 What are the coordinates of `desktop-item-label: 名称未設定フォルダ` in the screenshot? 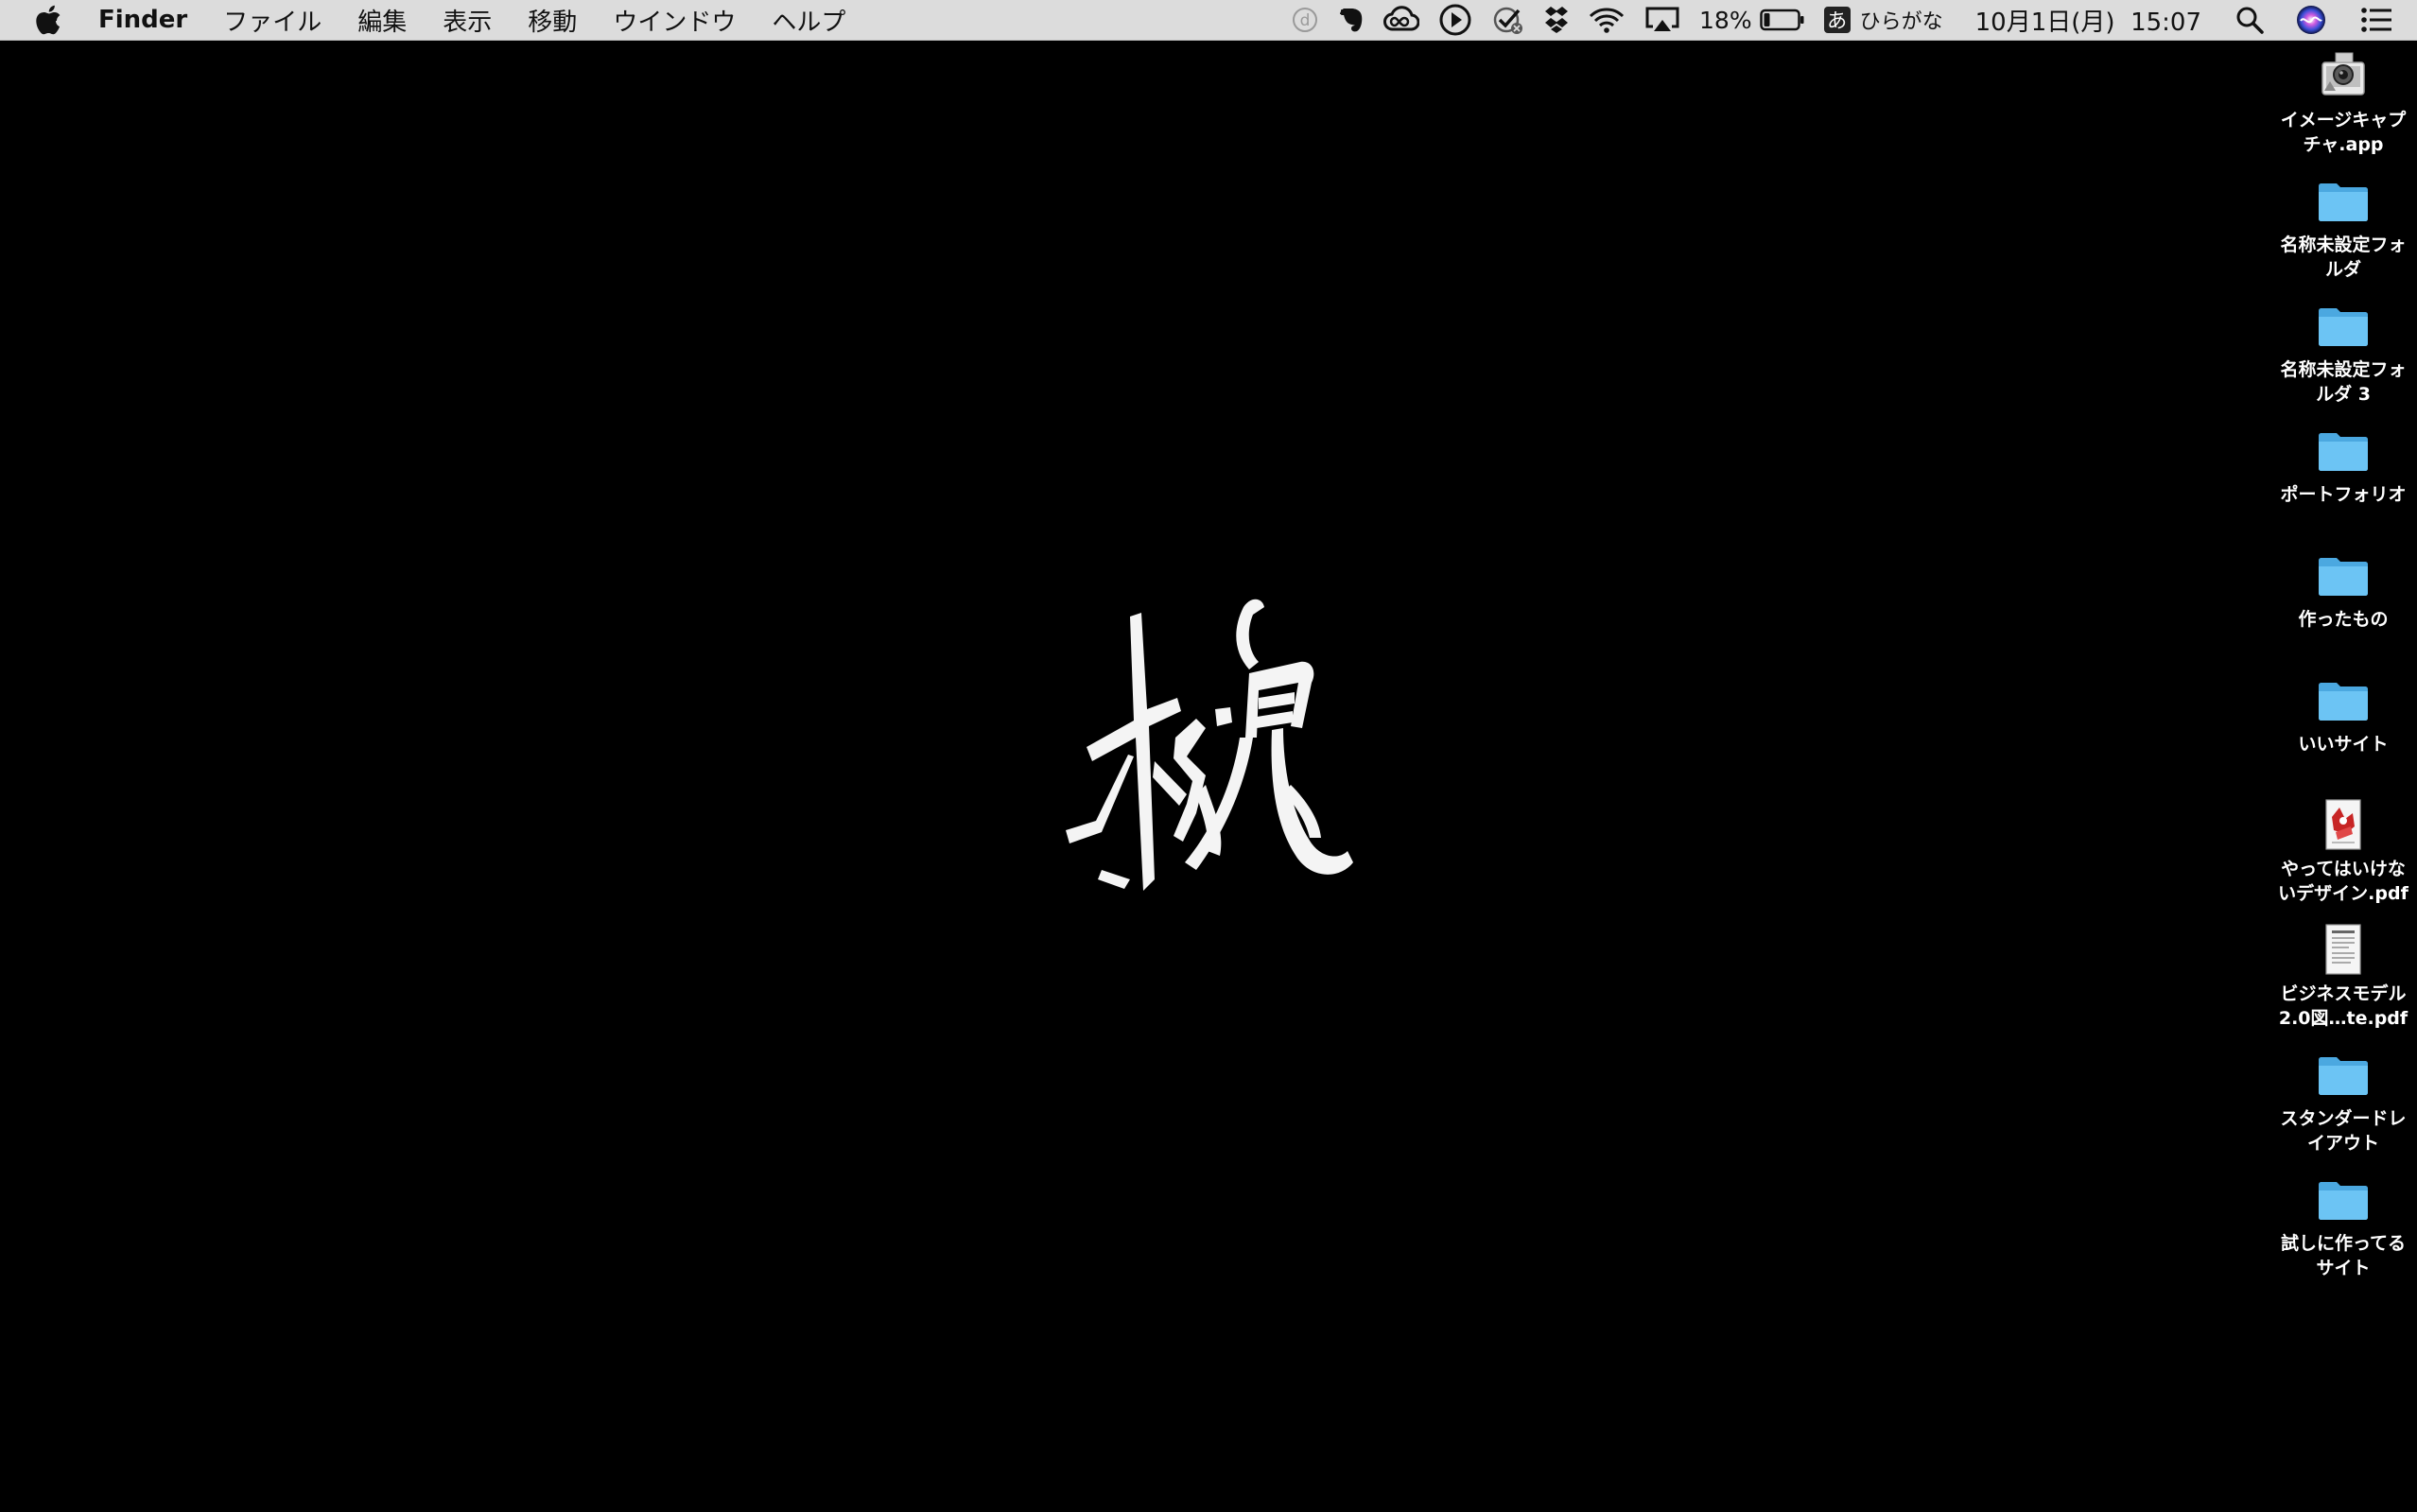 It's located at (2343, 257).